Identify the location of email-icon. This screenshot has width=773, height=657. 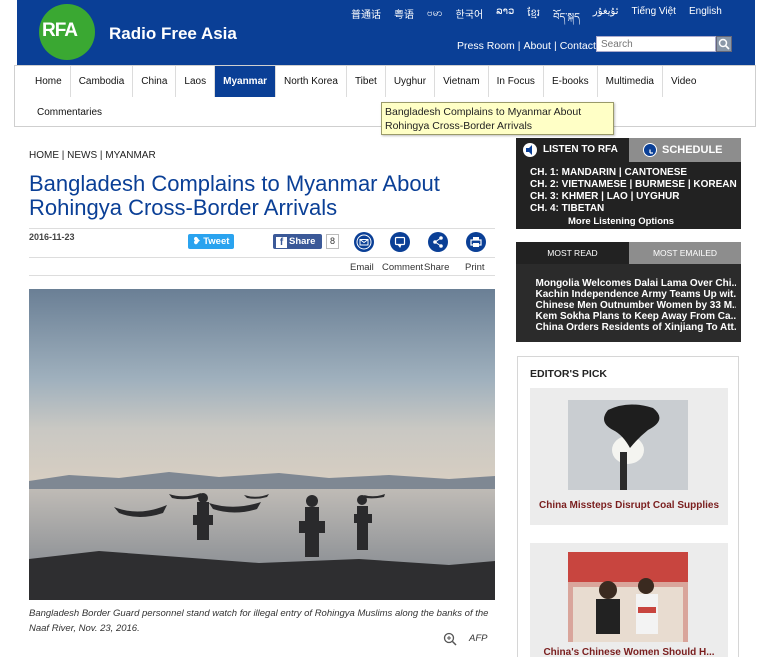
(364, 242).